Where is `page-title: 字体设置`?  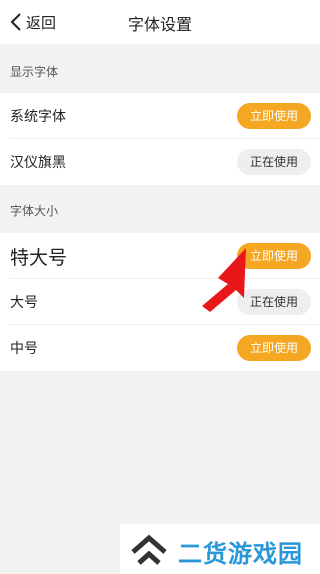
page-title: 字体设置 is located at coordinates (159, 24).